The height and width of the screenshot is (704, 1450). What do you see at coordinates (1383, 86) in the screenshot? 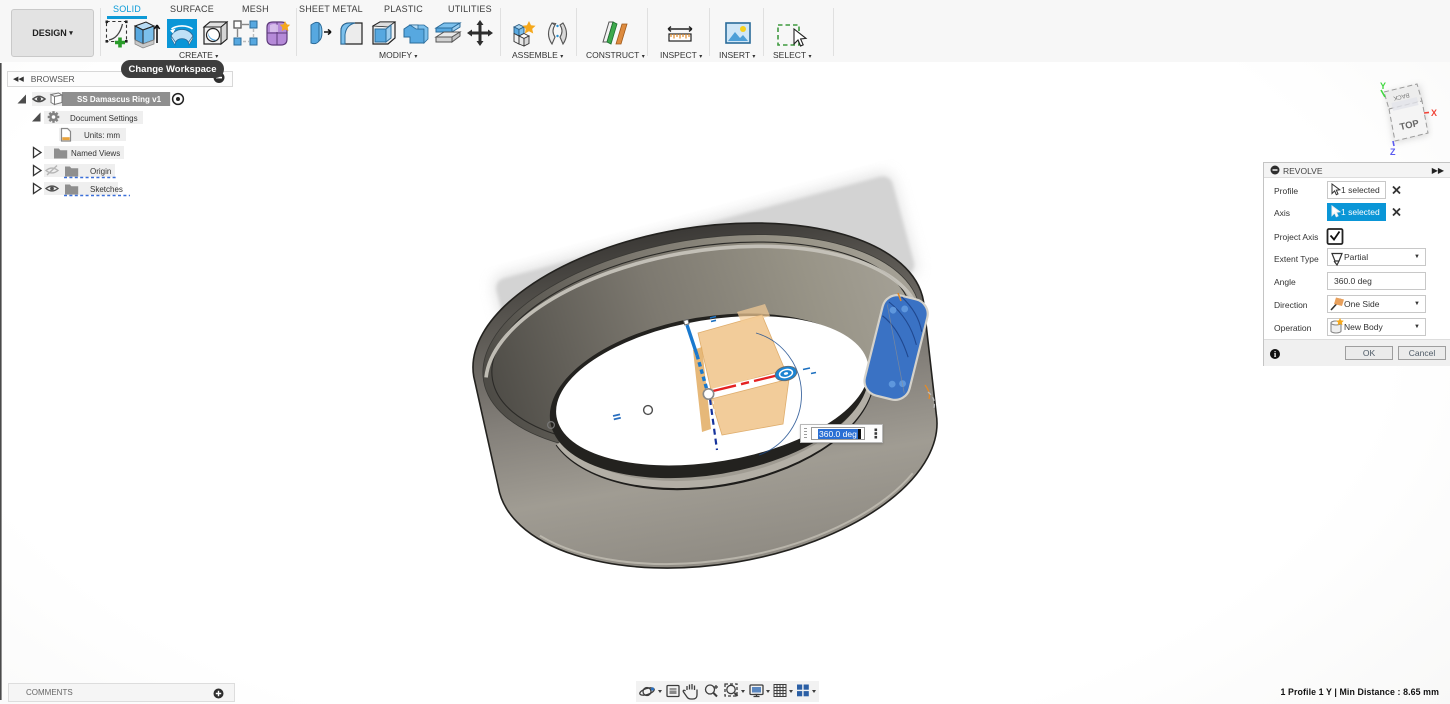
I see `svg-text: Y` at bounding box center [1383, 86].